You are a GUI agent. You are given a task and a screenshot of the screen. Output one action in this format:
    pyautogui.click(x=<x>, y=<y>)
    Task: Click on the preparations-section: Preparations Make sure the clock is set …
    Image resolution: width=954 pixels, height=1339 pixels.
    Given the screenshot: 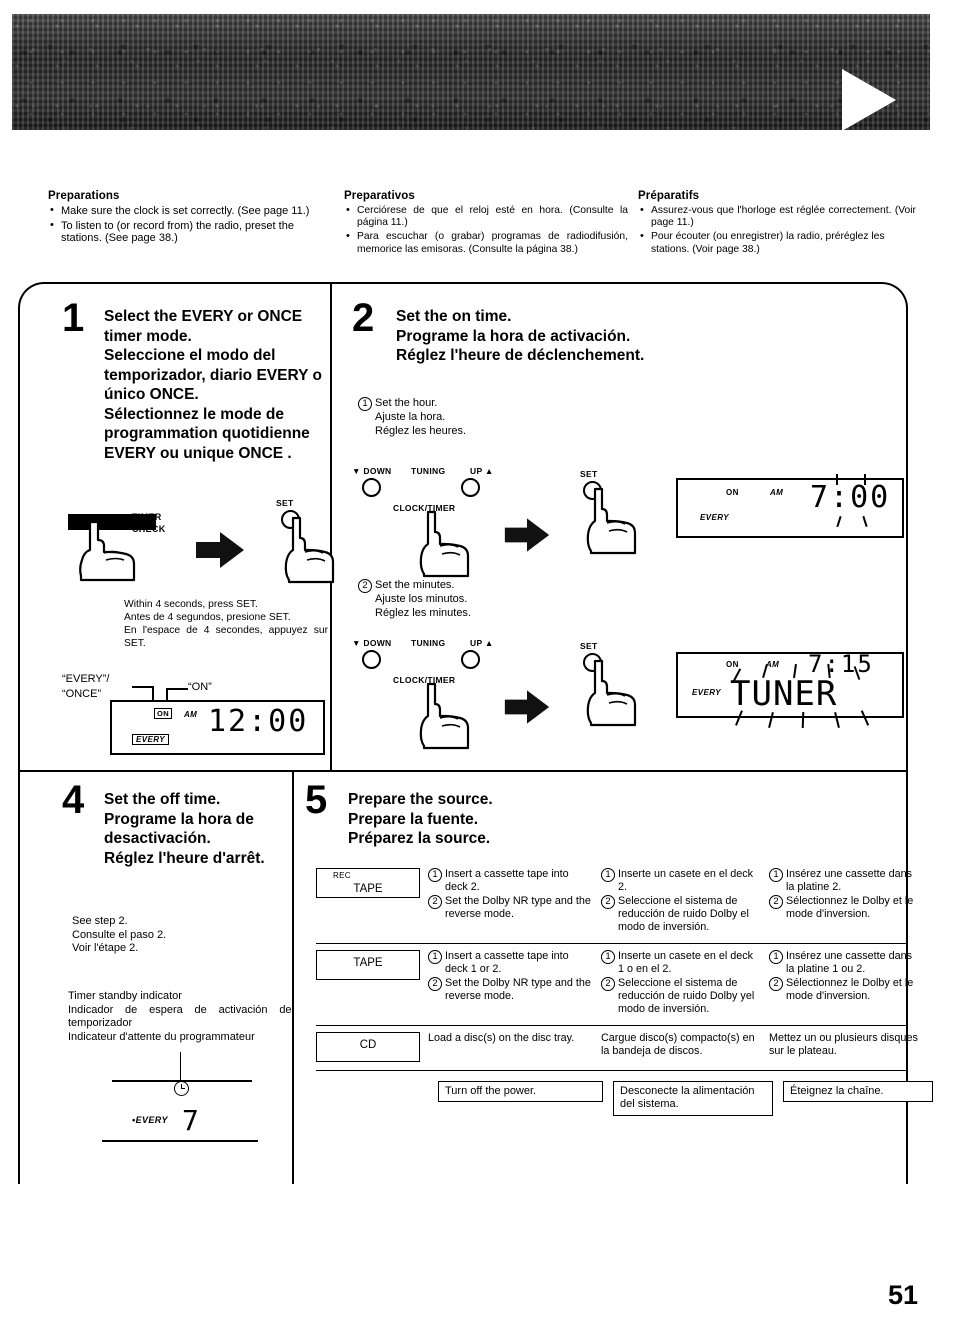 What is the action you would take?
    pyautogui.click(x=482, y=230)
    